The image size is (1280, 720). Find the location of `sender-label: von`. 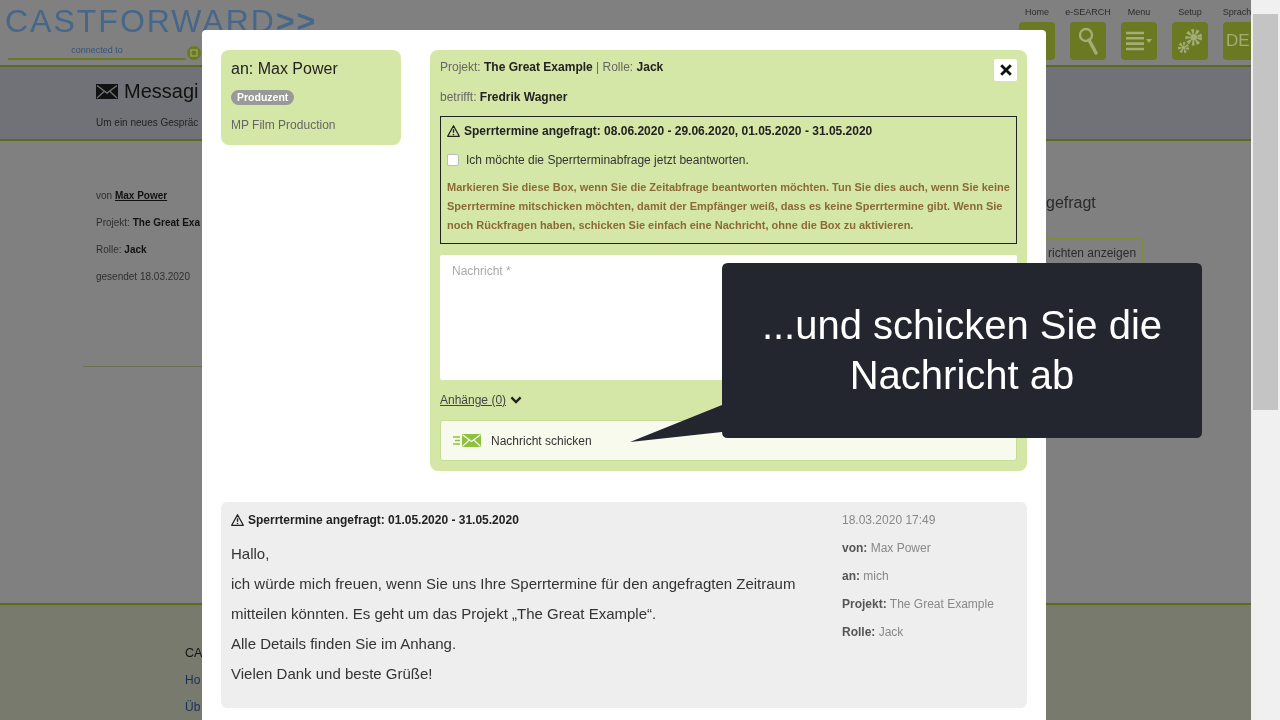

sender-label: von is located at coordinates (104, 195).